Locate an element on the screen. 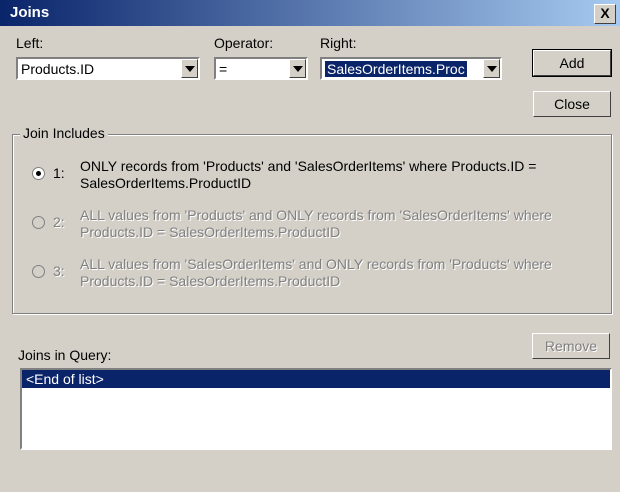  close-window-button: X is located at coordinates (605, 14).